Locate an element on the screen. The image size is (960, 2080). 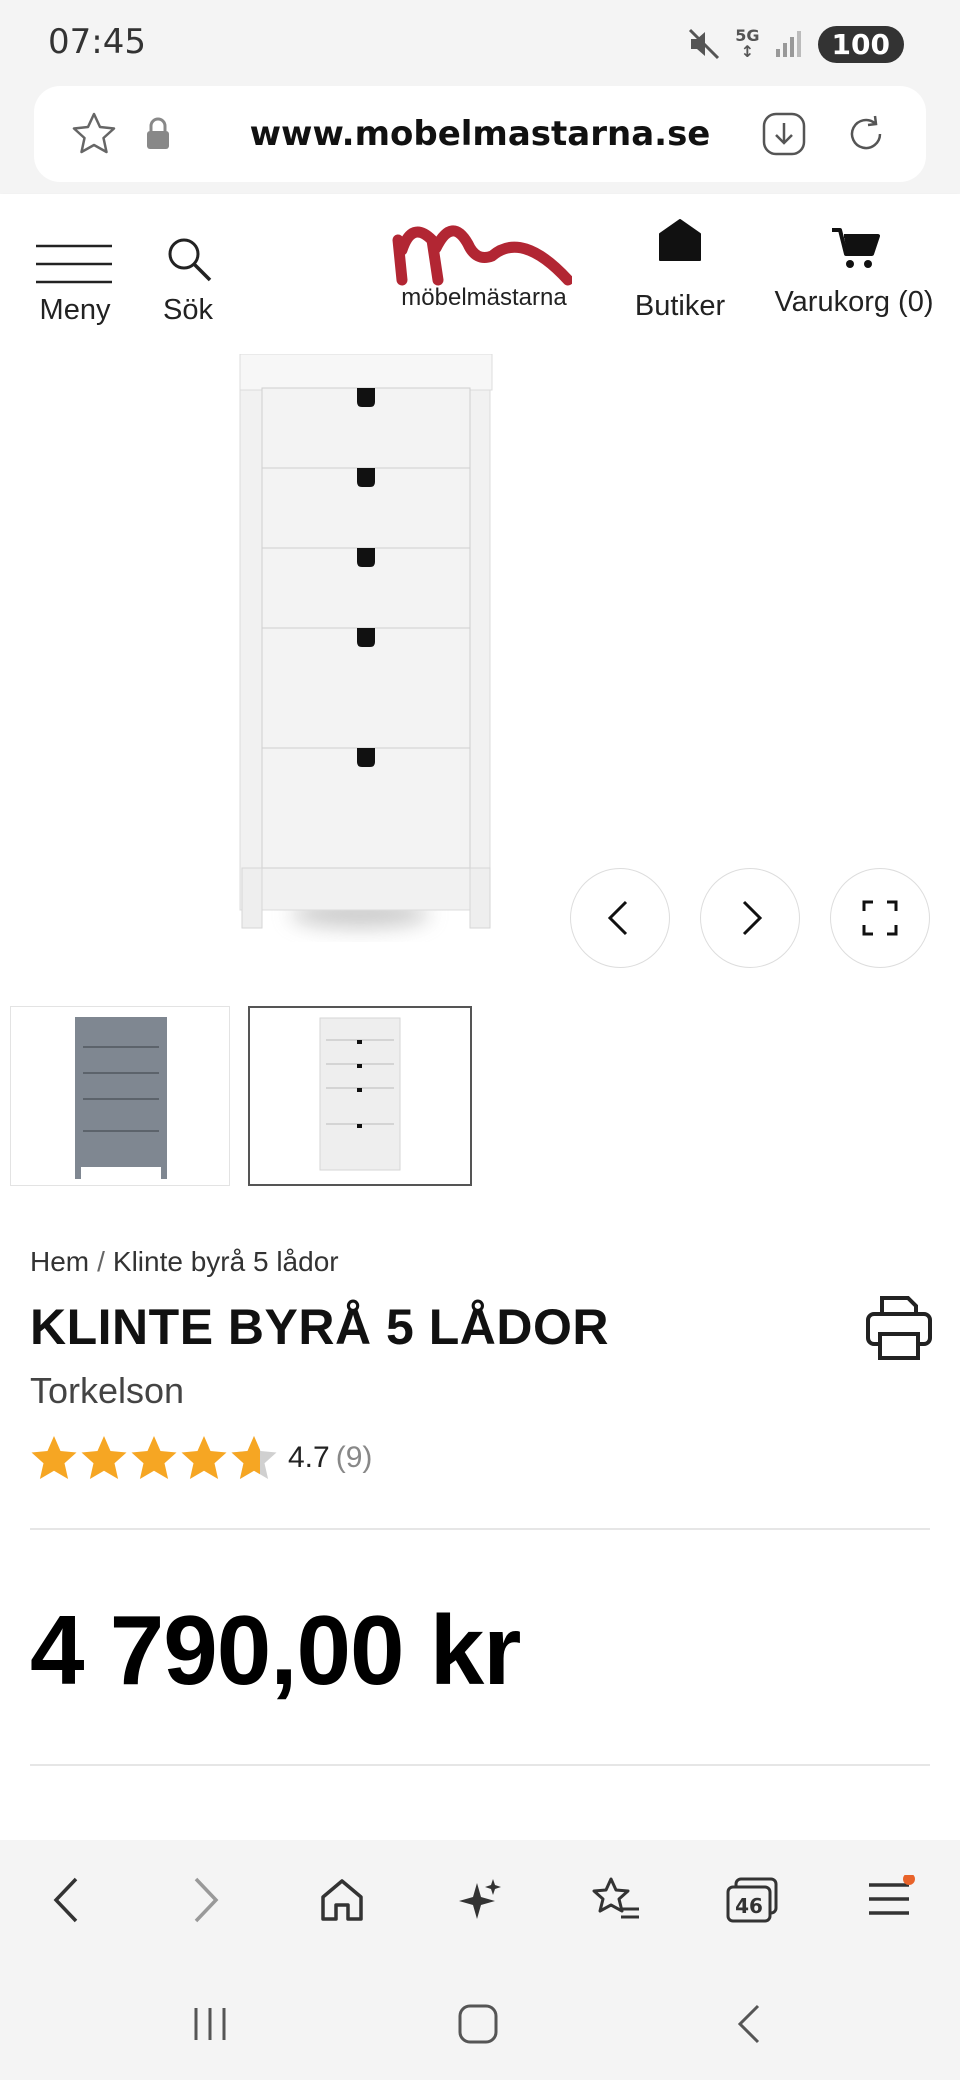
product-price: 4 790,00 kr is located at coordinates (275, 1650).